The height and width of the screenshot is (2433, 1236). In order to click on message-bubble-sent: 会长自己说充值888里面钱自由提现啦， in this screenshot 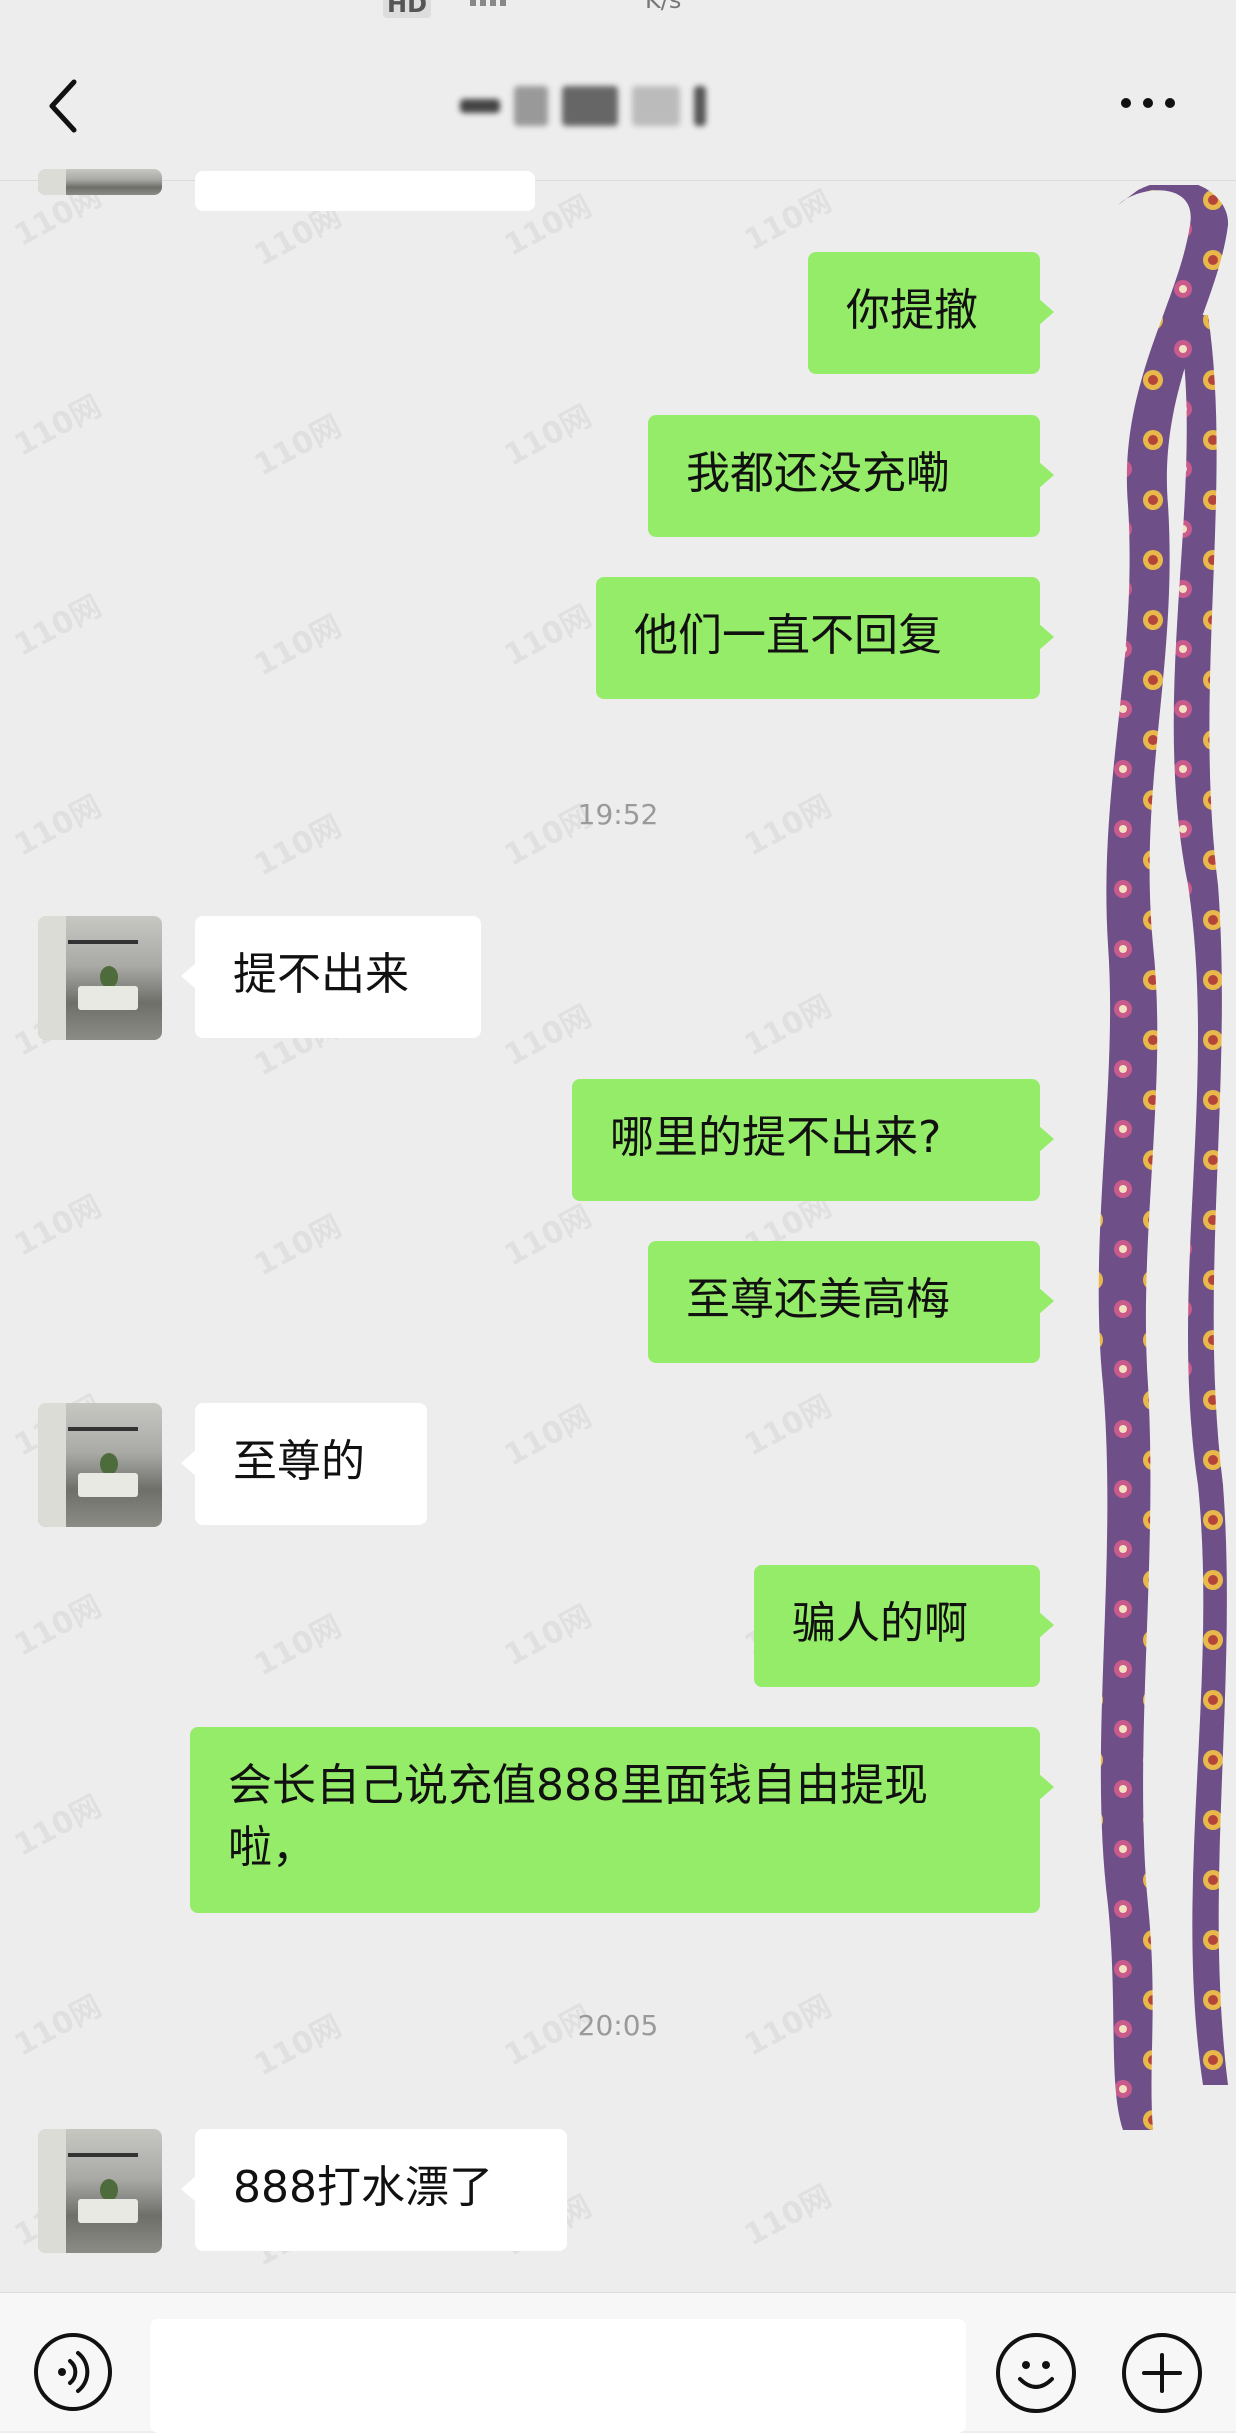, I will do `click(622, 1820)`.